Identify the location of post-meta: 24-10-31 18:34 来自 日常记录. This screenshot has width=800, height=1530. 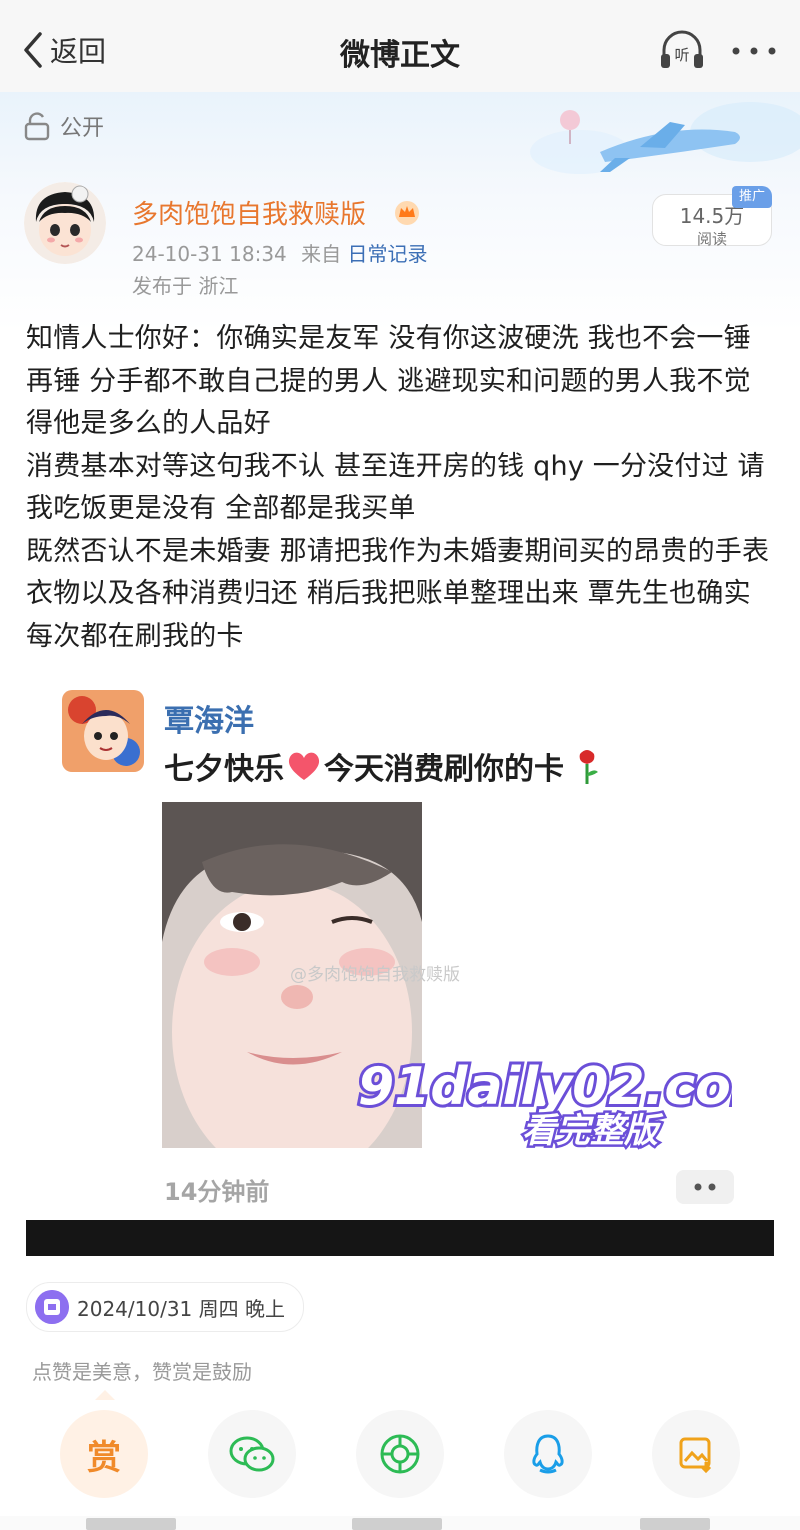
(280, 252).